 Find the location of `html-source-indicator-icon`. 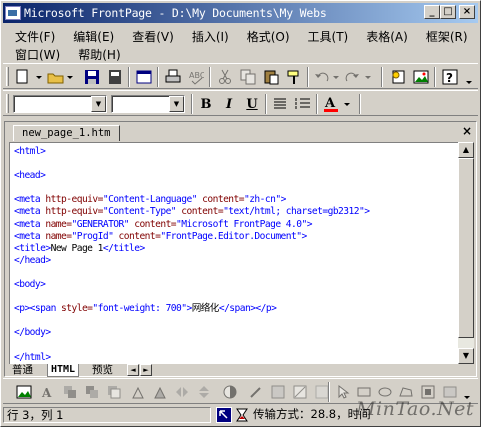

html-source-indicator-icon is located at coordinates (224, 415).